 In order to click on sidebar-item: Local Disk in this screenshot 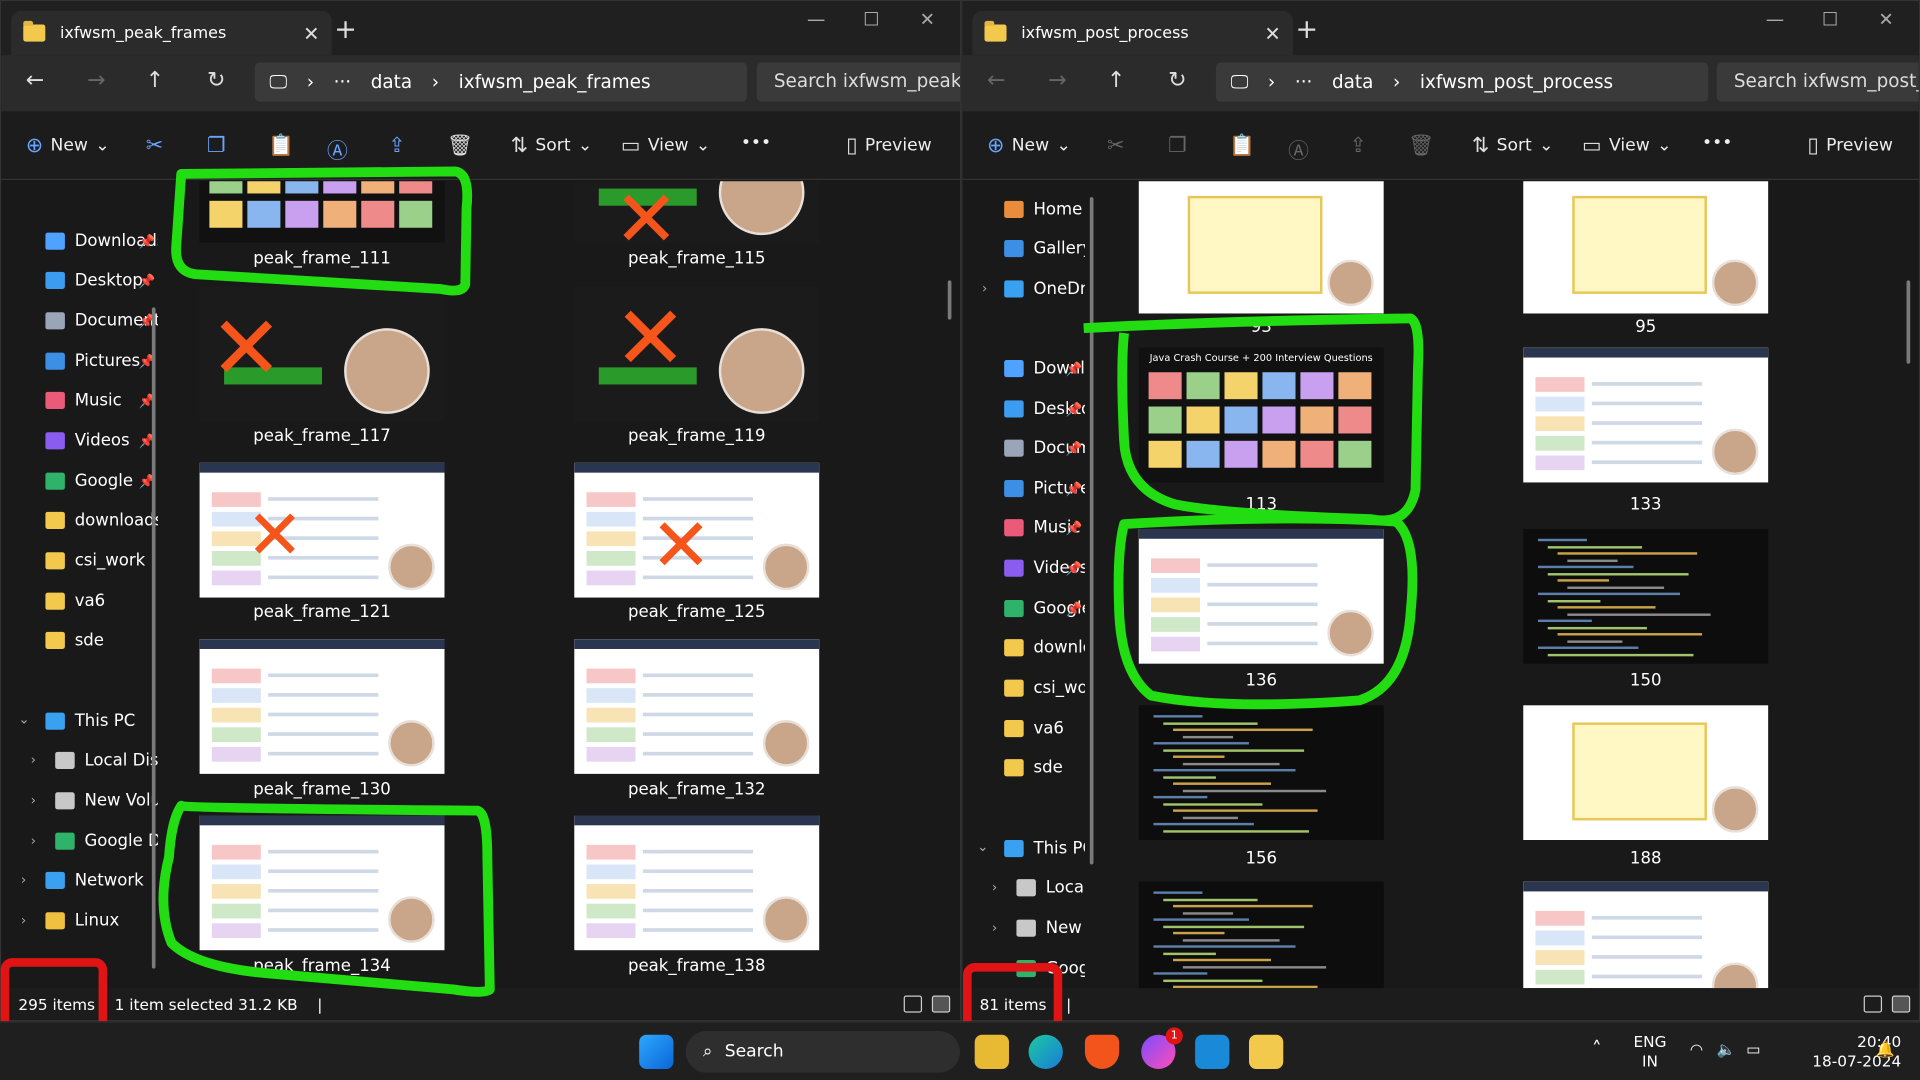, I will do `click(106, 760)`.